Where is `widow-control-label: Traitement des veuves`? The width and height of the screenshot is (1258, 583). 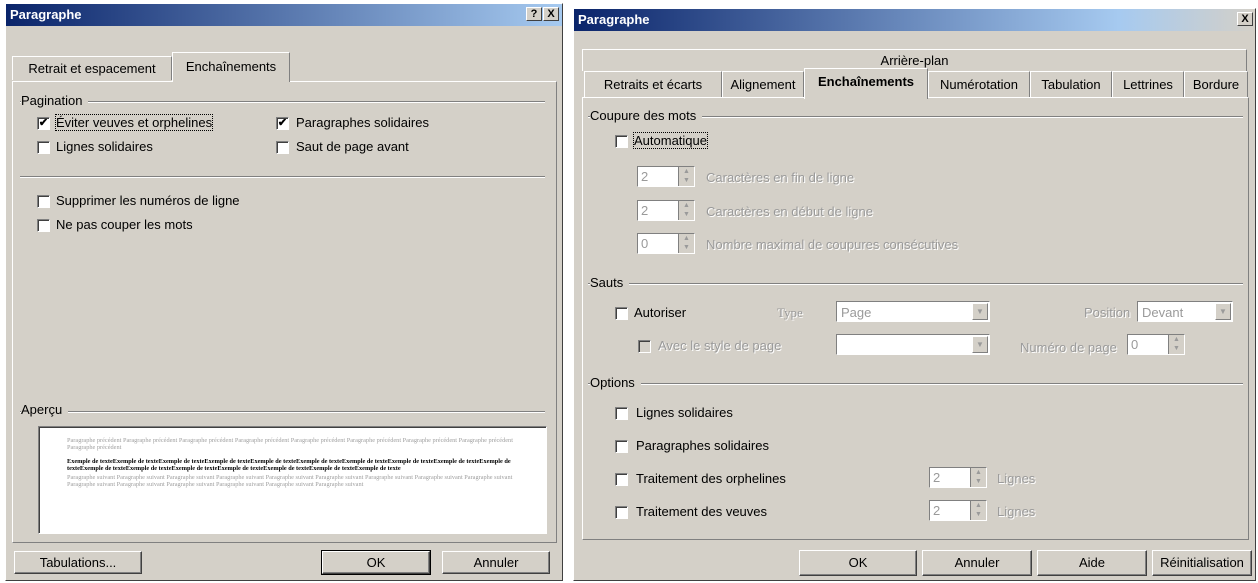 widow-control-label: Traitement des veuves is located at coordinates (702, 511).